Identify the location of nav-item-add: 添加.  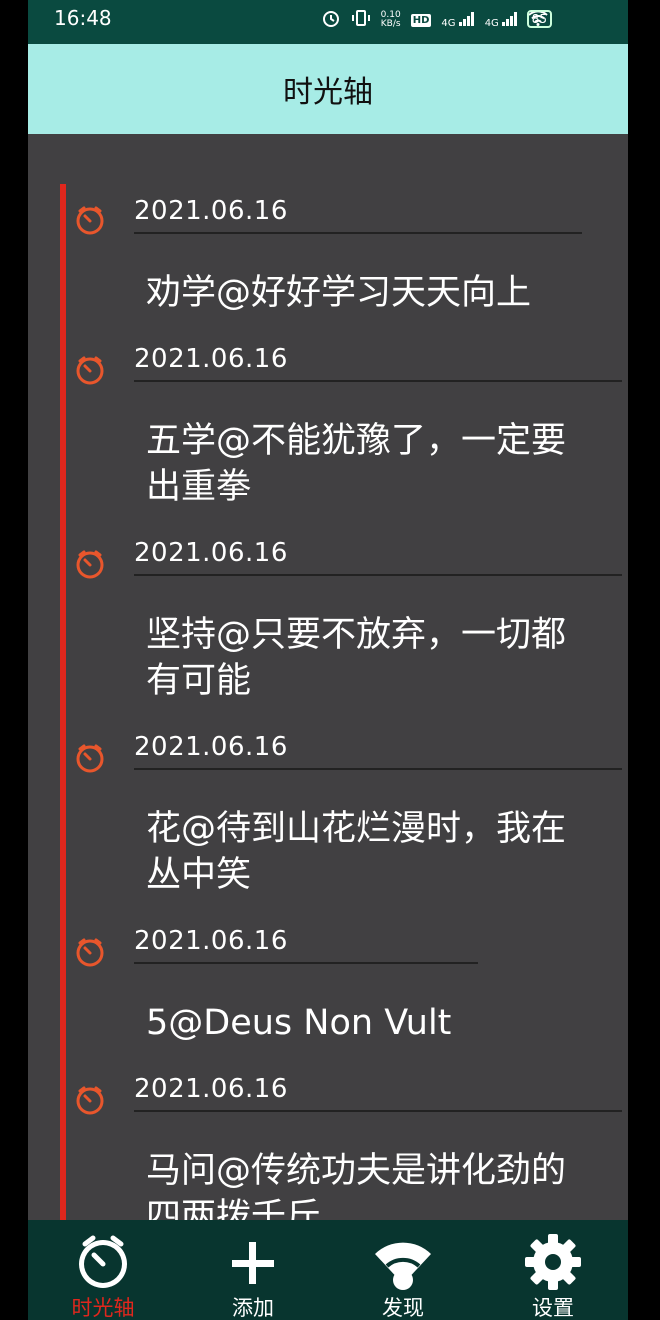
(253, 1270).